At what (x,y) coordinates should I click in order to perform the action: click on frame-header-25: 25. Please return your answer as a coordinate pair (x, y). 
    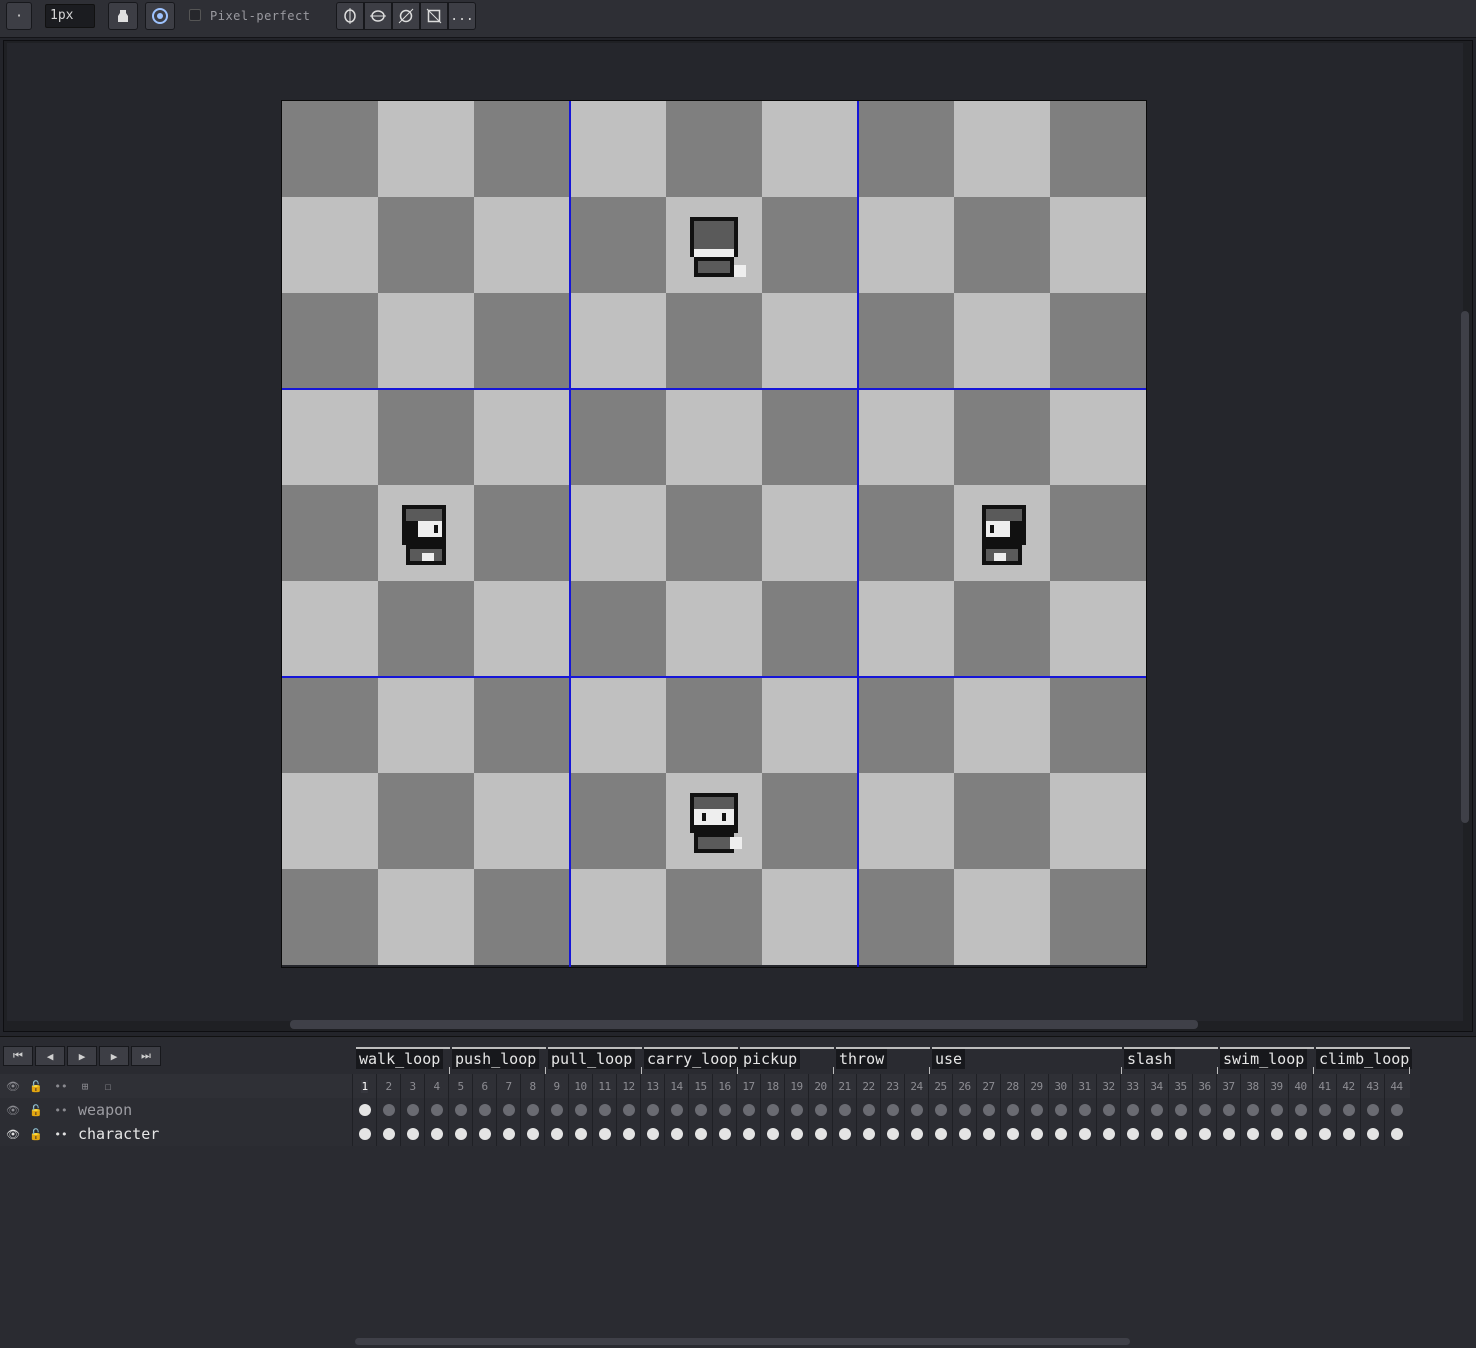
    Looking at the image, I should click on (940, 1086).